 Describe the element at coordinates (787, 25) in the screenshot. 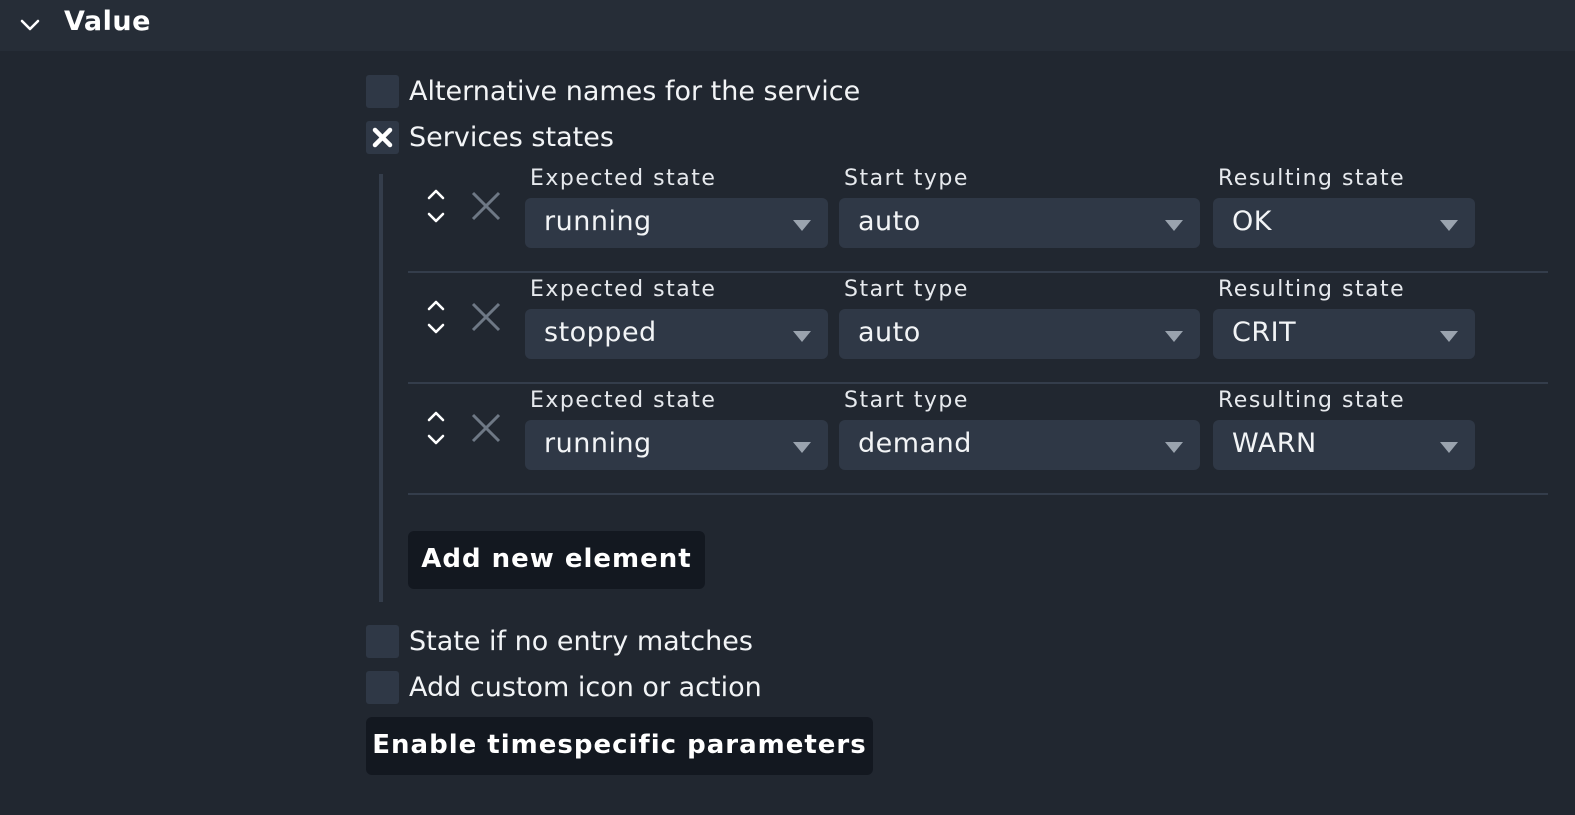

I see `section-header: Value` at that location.